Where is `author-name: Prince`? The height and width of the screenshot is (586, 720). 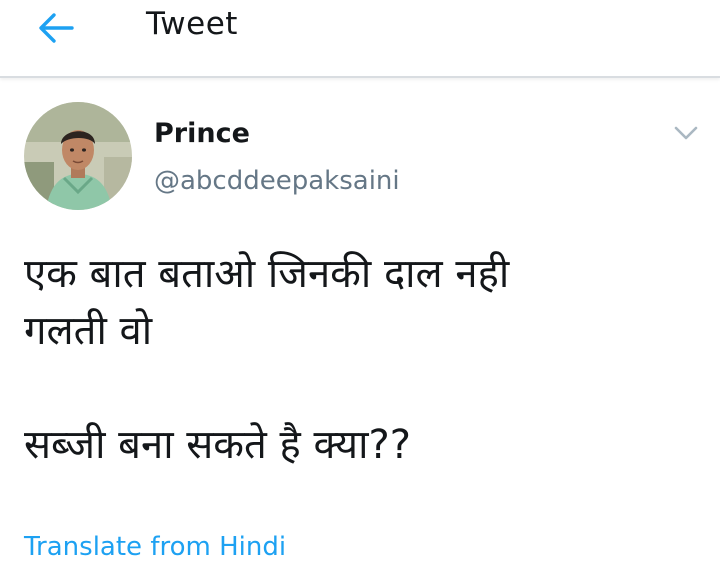 author-name: Prince is located at coordinates (202, 133).